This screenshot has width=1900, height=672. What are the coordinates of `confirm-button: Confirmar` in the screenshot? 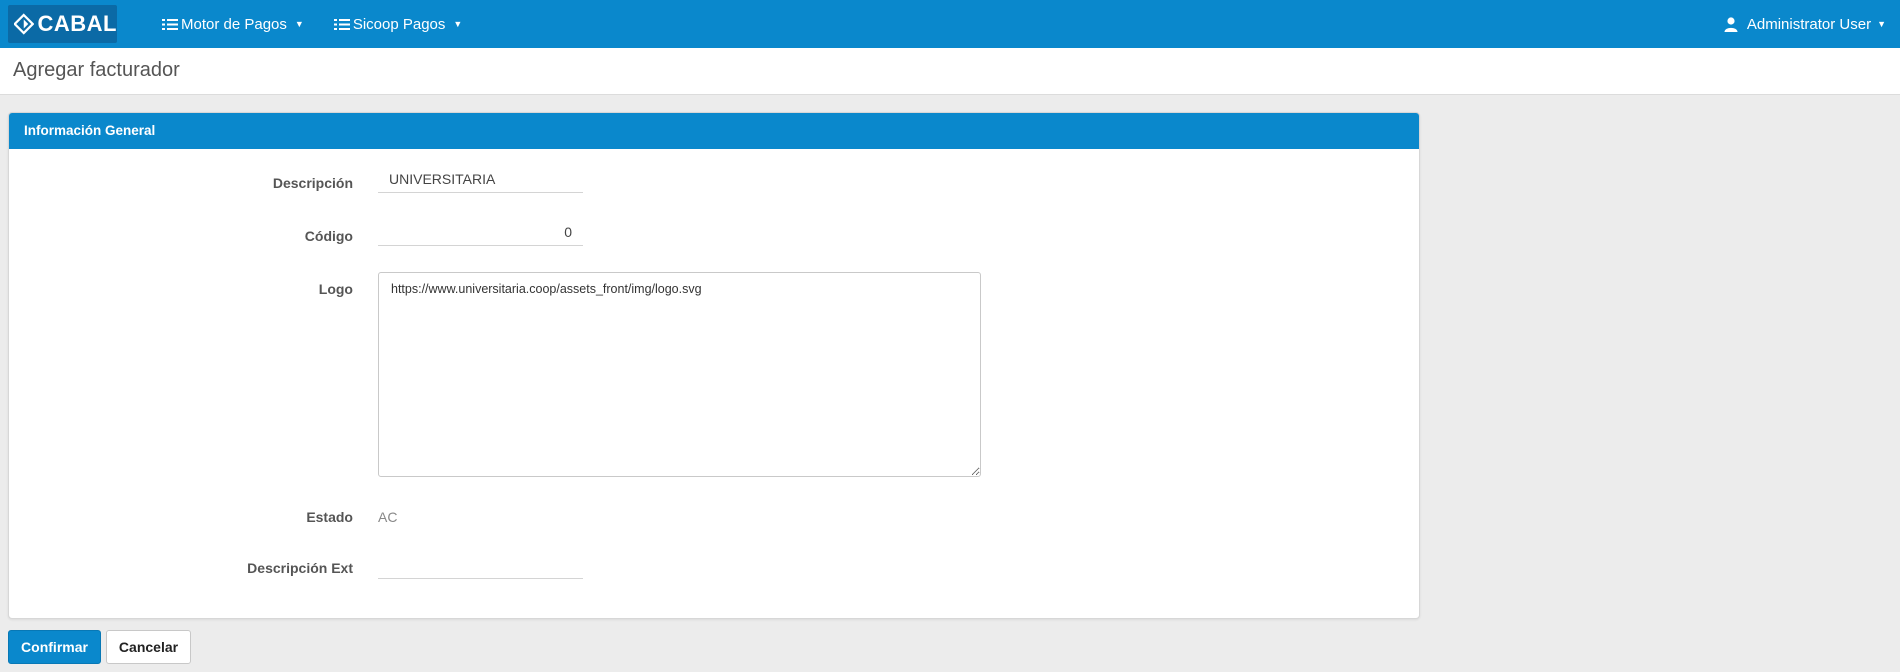 It's located at (54, 647).